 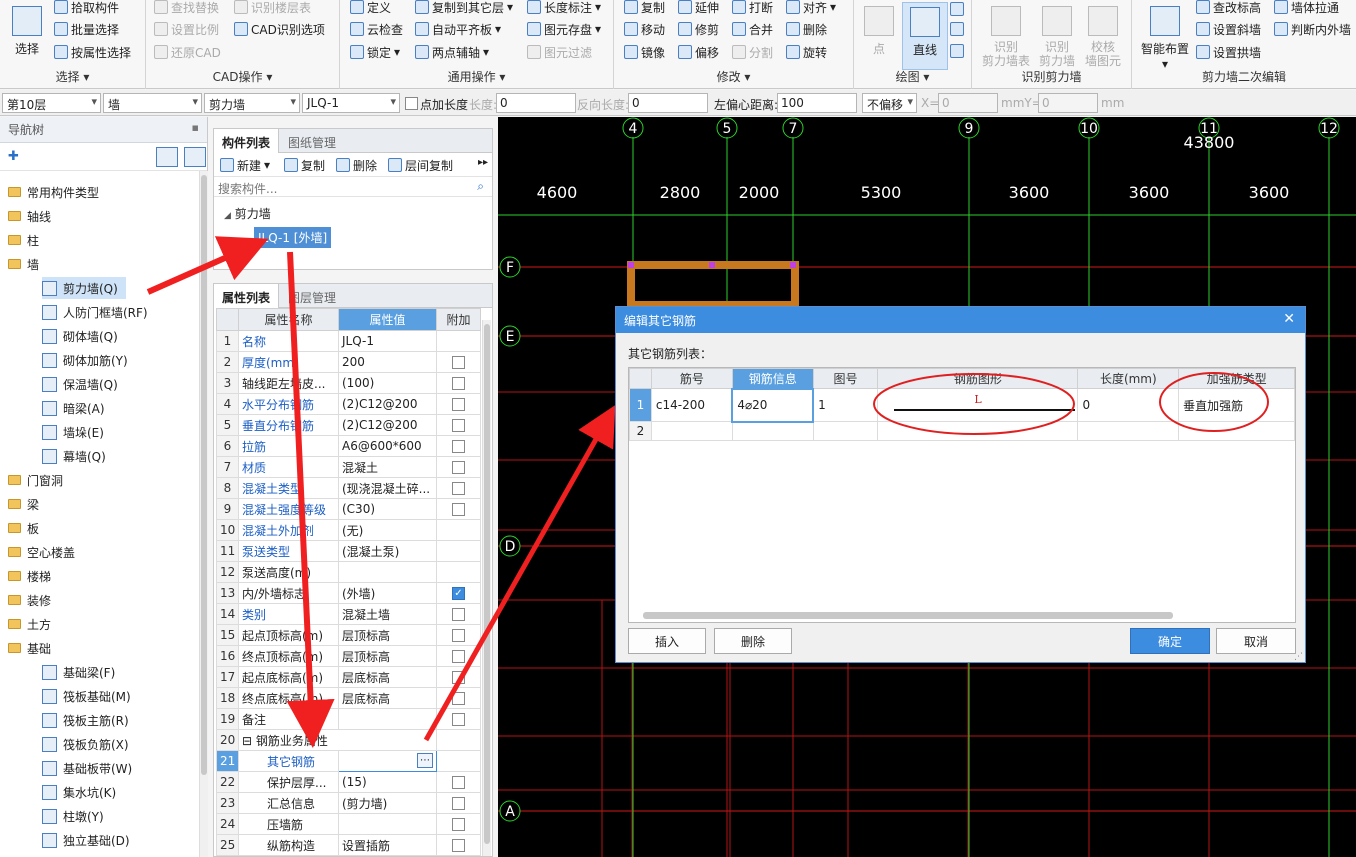 I want to click on split-button: 分割, so click(x=752, y=52).